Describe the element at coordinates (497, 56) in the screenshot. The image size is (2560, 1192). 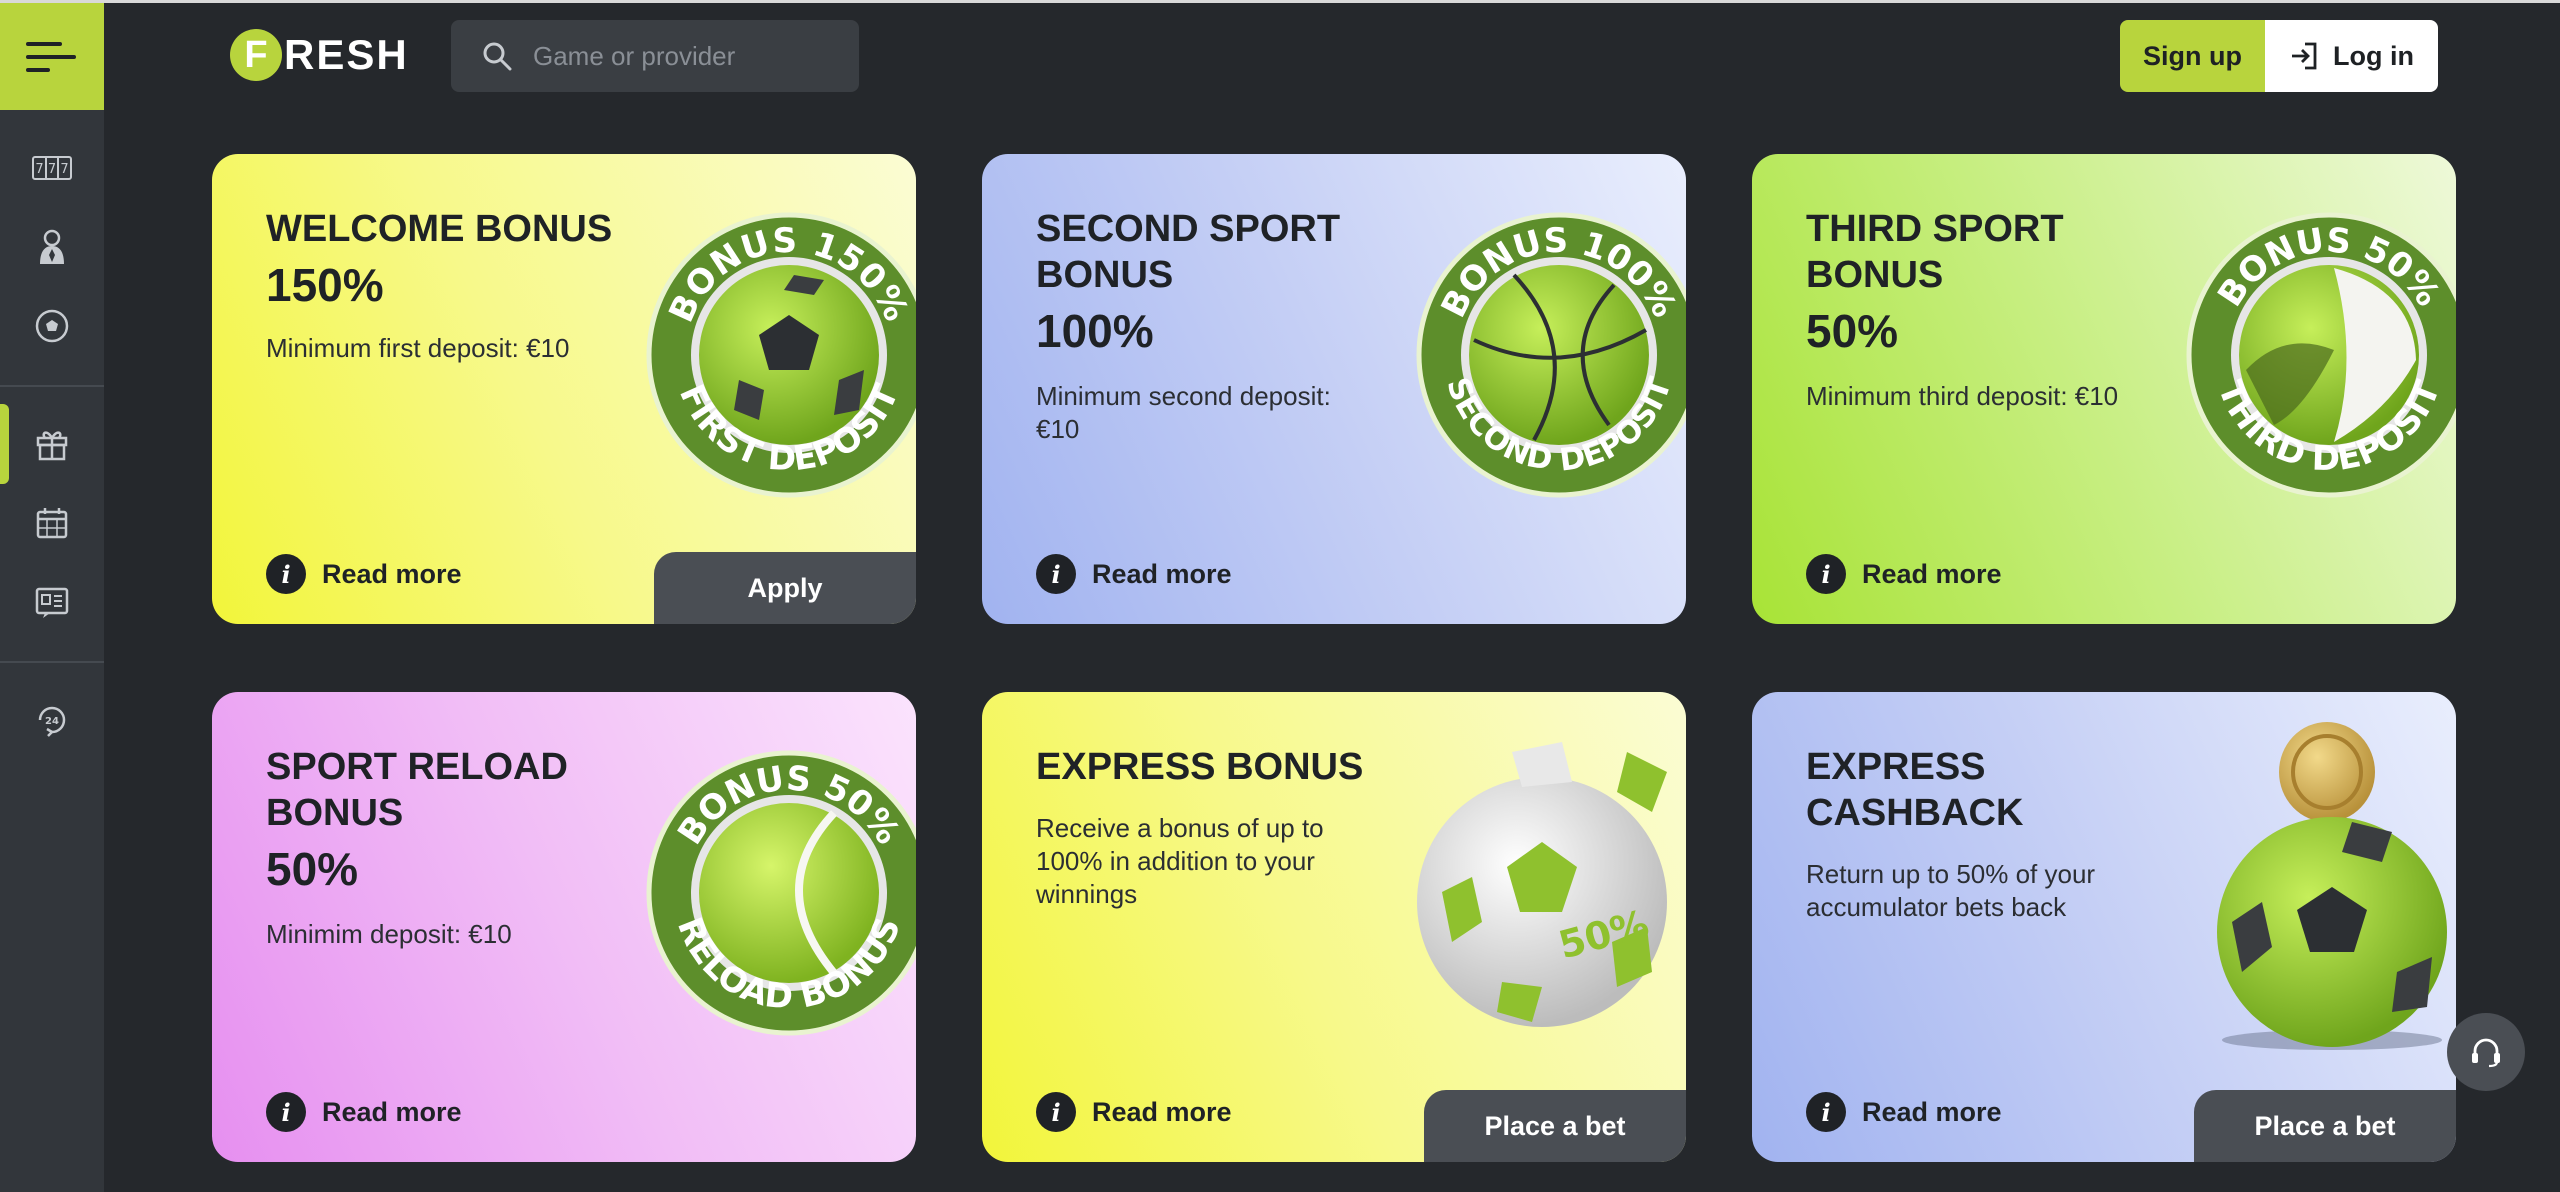
I see `search-icon` at that location.